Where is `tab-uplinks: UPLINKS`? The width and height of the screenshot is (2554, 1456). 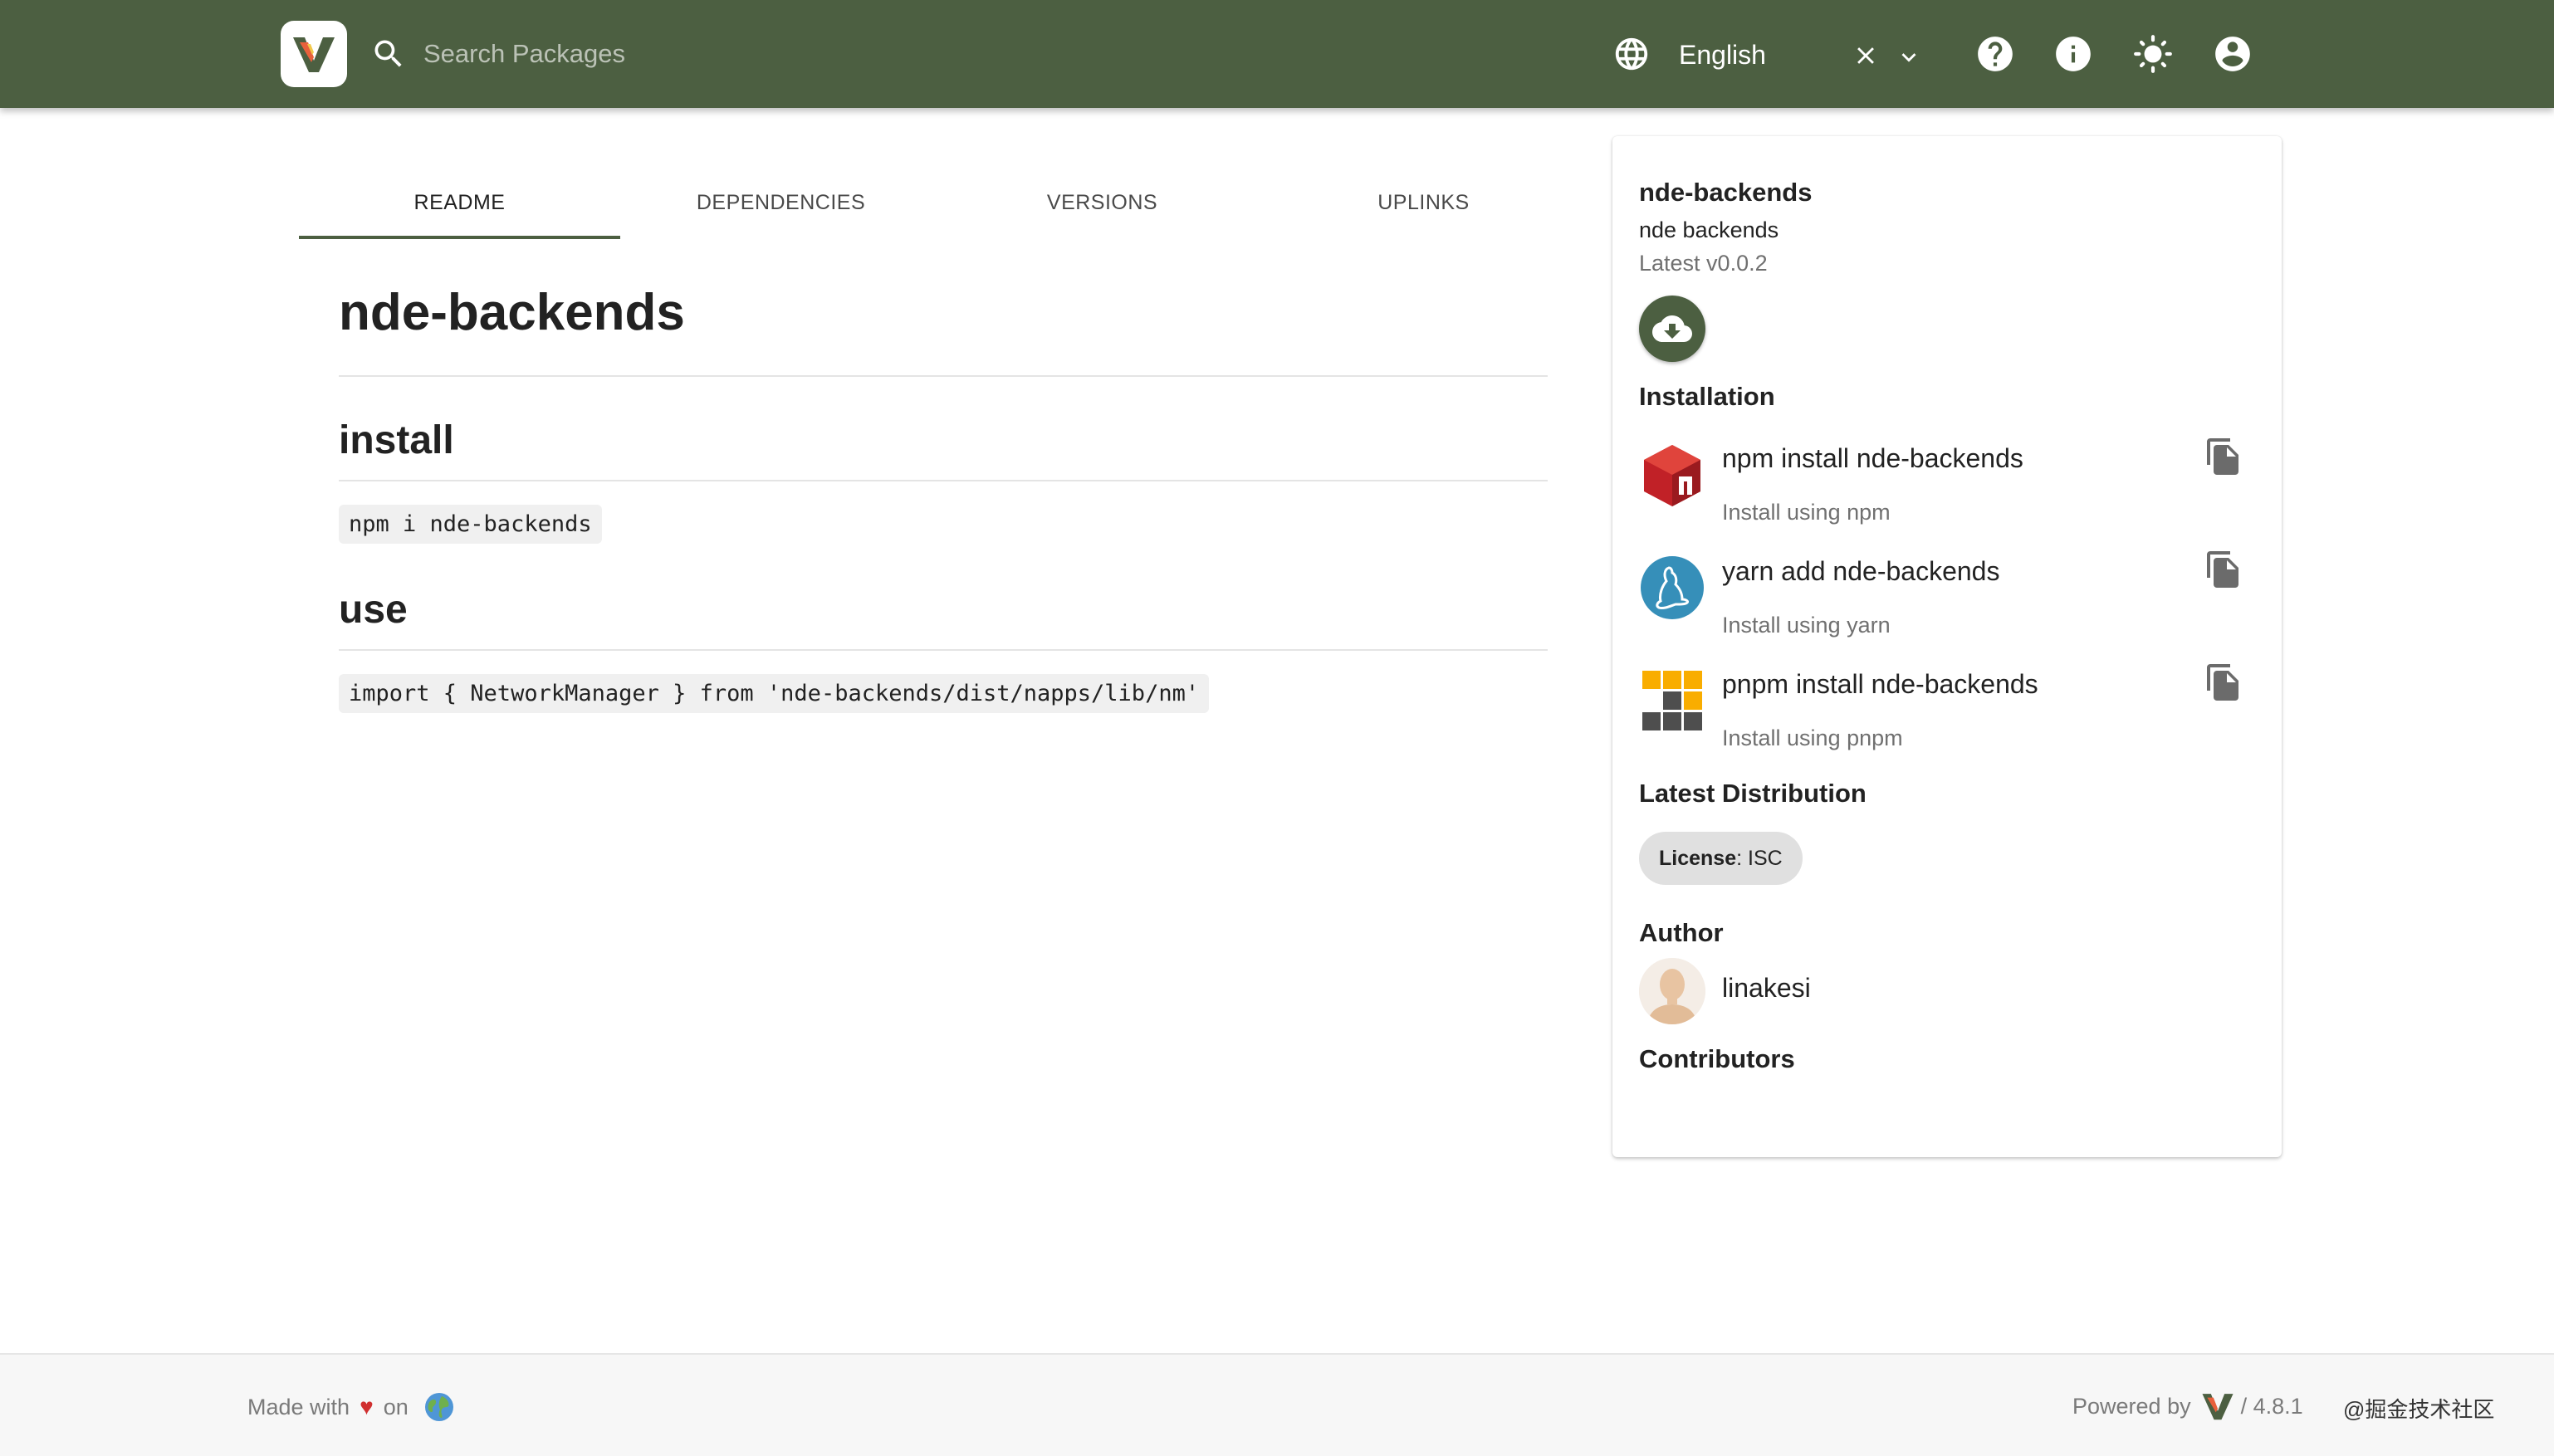
tab-uplinks: UPLINKS is located at coordinates (1424, 202).